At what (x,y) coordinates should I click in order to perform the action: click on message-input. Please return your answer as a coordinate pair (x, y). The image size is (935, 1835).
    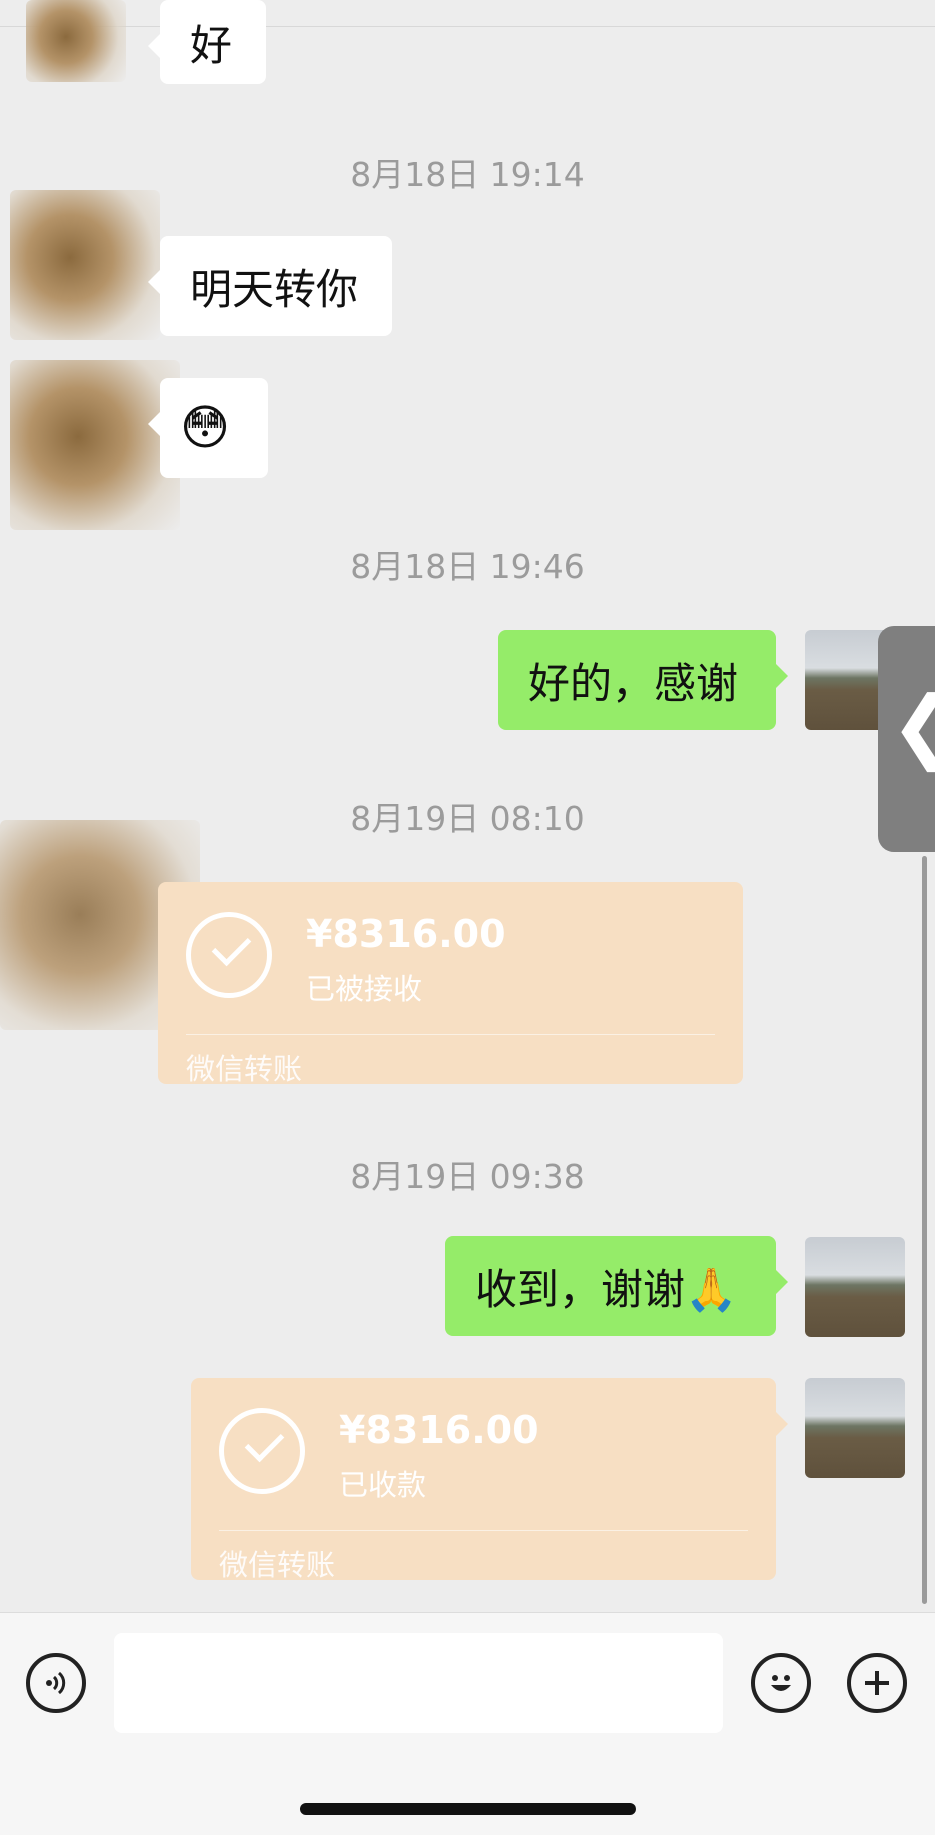
    Looking at the image, I should click on (418, 1683).